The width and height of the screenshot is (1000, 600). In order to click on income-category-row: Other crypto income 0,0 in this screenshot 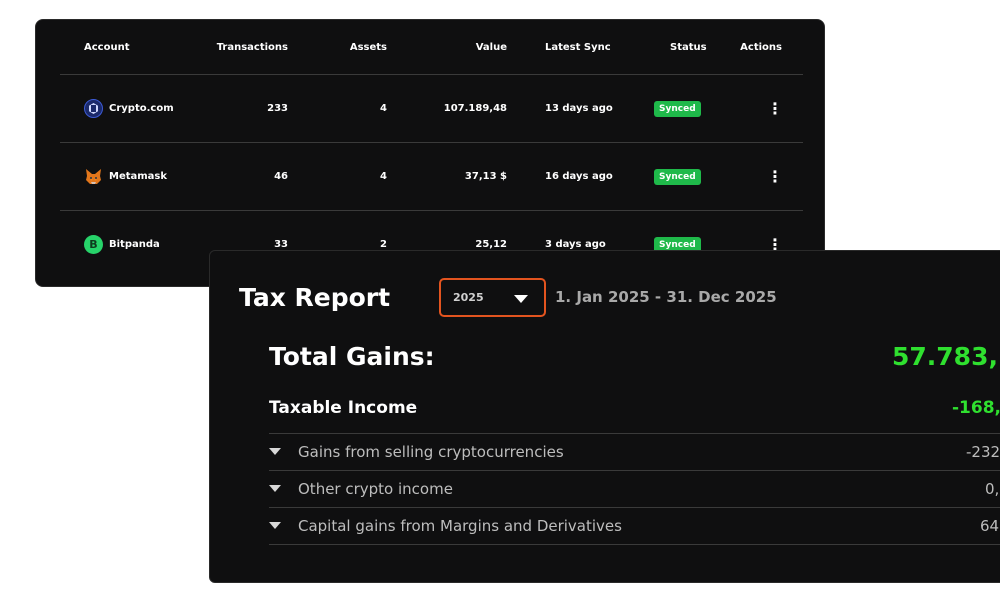, I will do `click(634, 489)`.